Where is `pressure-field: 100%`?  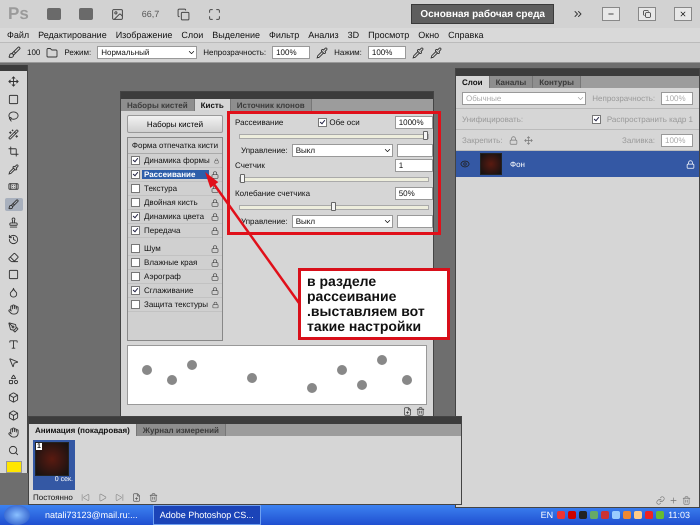 pressure-field: 100% is located at coordinates (387, 52).